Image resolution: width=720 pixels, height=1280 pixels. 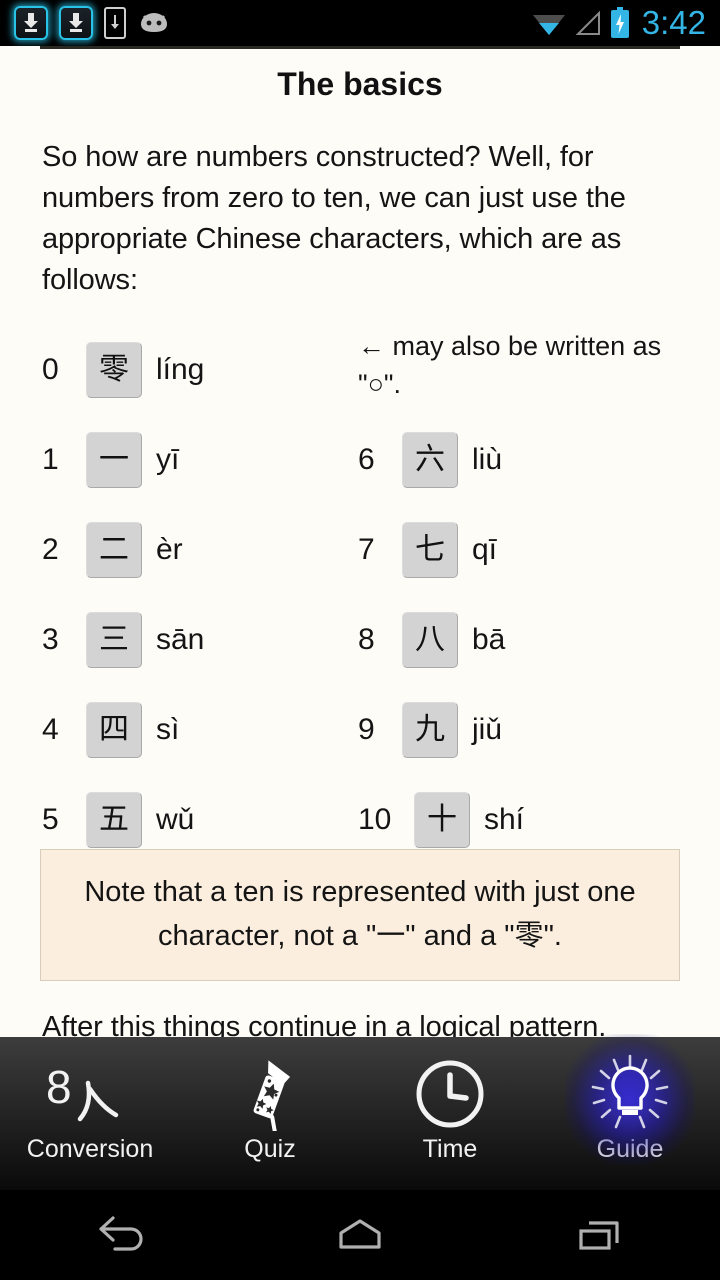 I want to click on number-digit: 2, so click(x=50, y=549).